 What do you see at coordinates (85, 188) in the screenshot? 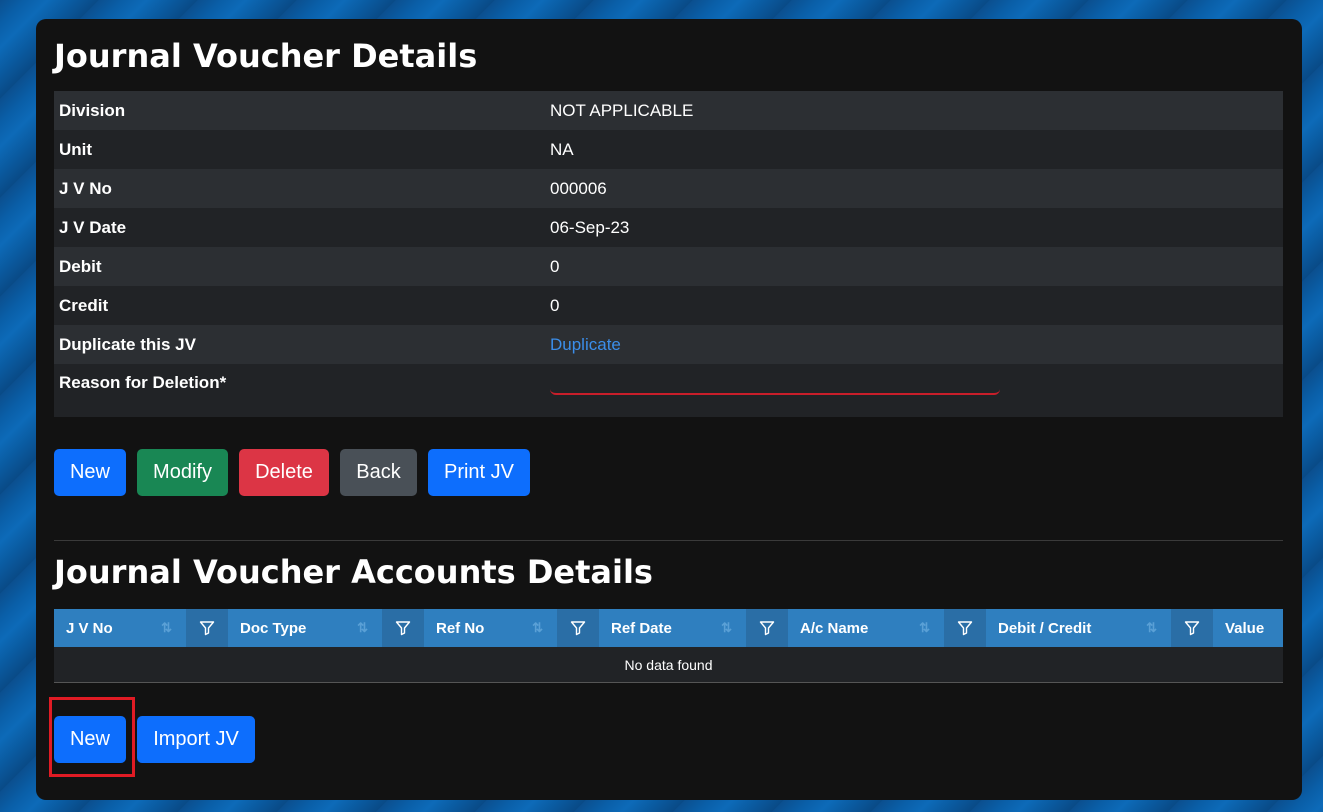
I see `detail-label: J V No` at bounding box center [85, 188].